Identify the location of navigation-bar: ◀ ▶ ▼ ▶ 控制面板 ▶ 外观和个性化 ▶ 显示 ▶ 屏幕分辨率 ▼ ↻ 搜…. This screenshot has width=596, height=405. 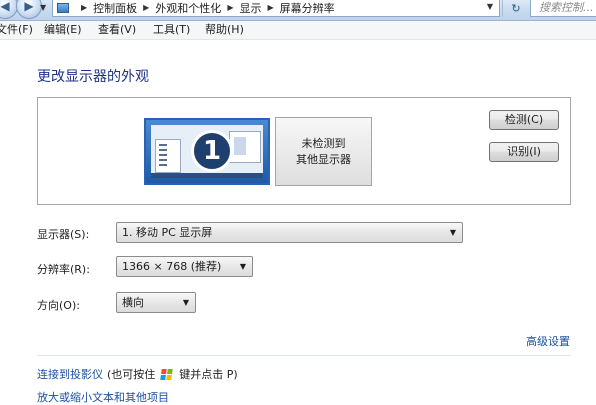
(298, 10).